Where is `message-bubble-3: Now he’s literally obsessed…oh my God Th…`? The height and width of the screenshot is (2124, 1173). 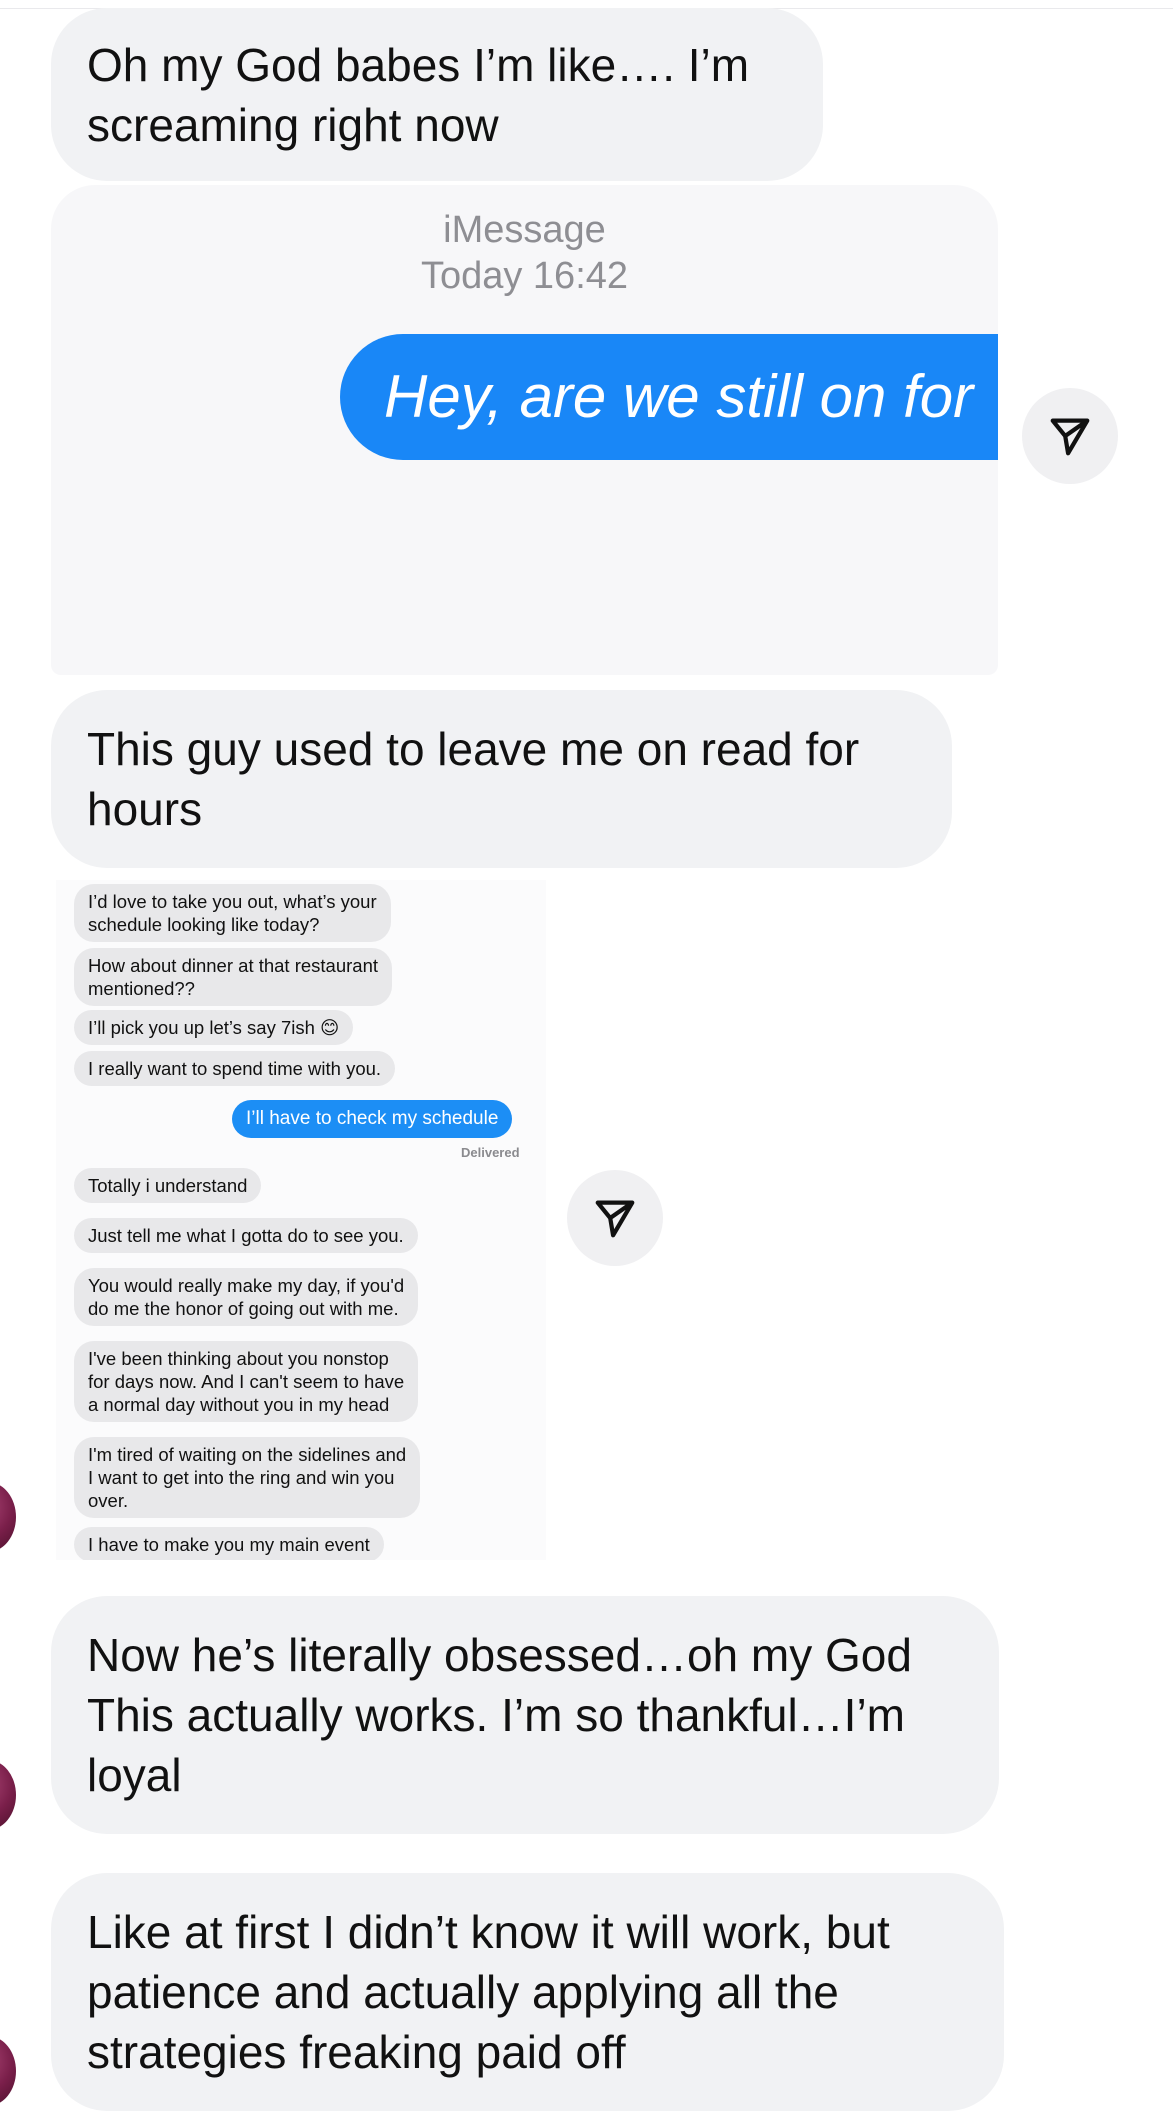
message-bubble-3: Now he’s literally obsessed…oh my God Th… is located at coordinates (525, 1715).